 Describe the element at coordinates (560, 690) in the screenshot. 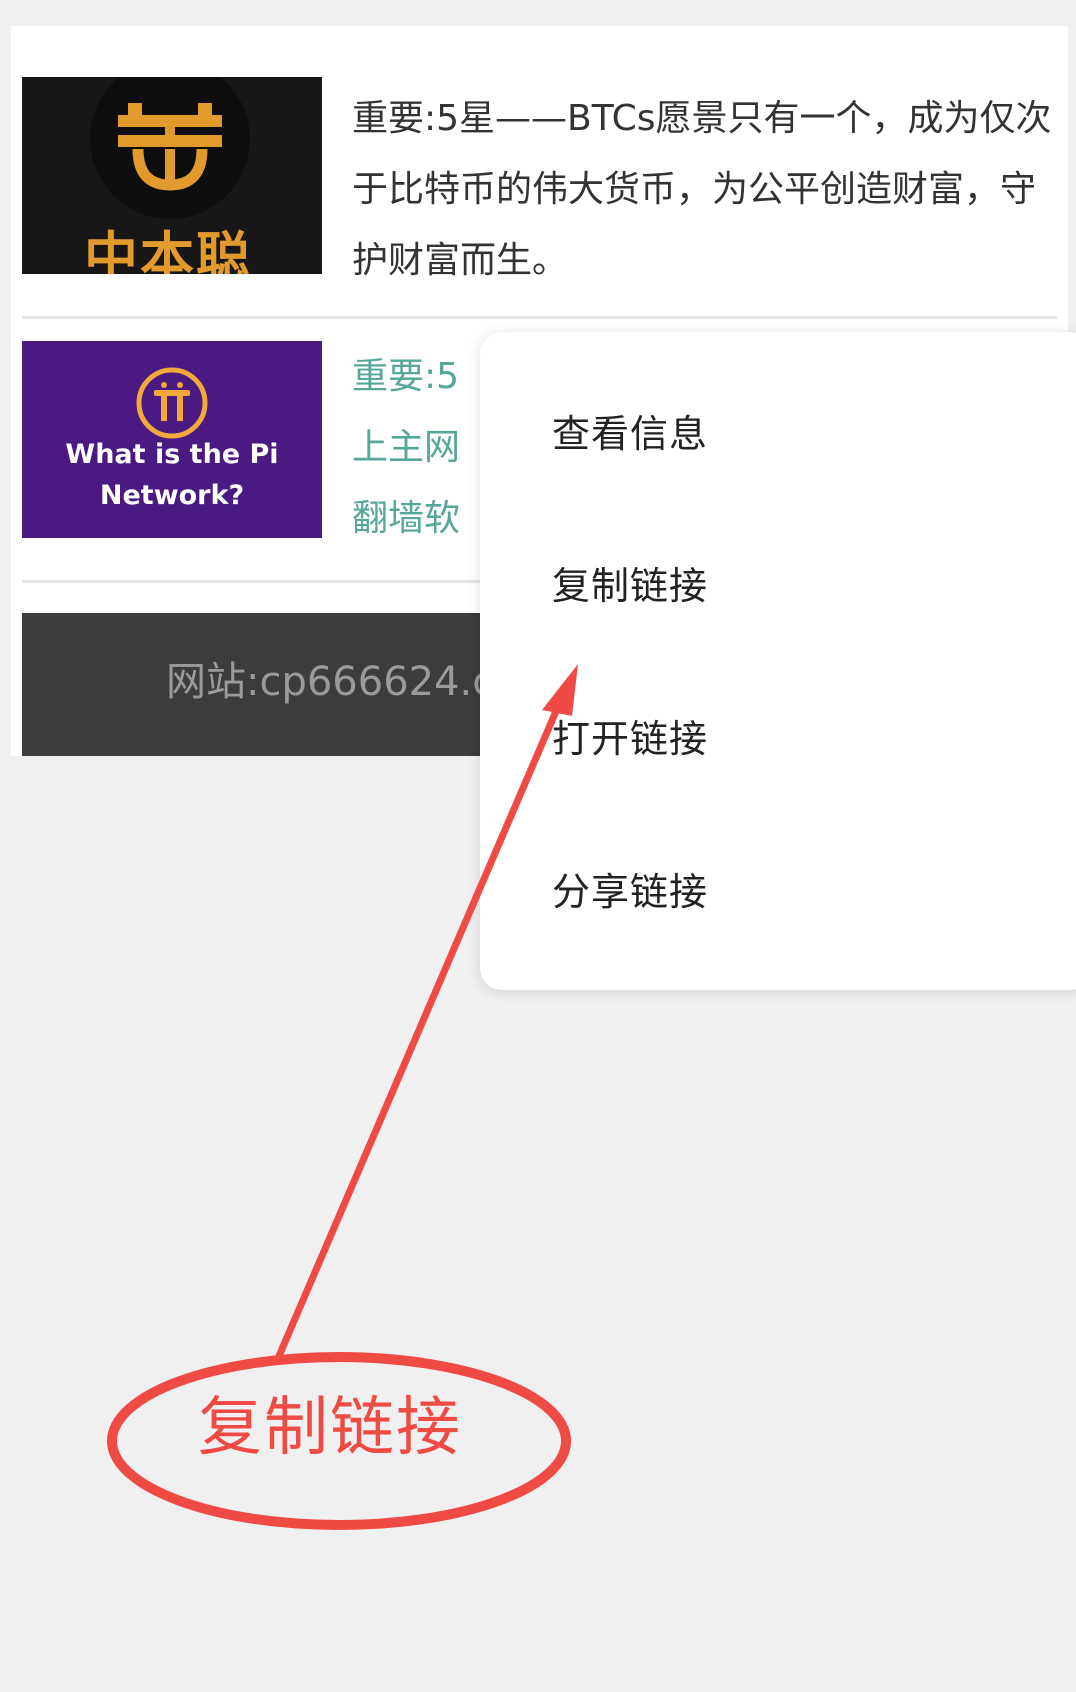

I see `annotation-arrowhead-icon` at that location.